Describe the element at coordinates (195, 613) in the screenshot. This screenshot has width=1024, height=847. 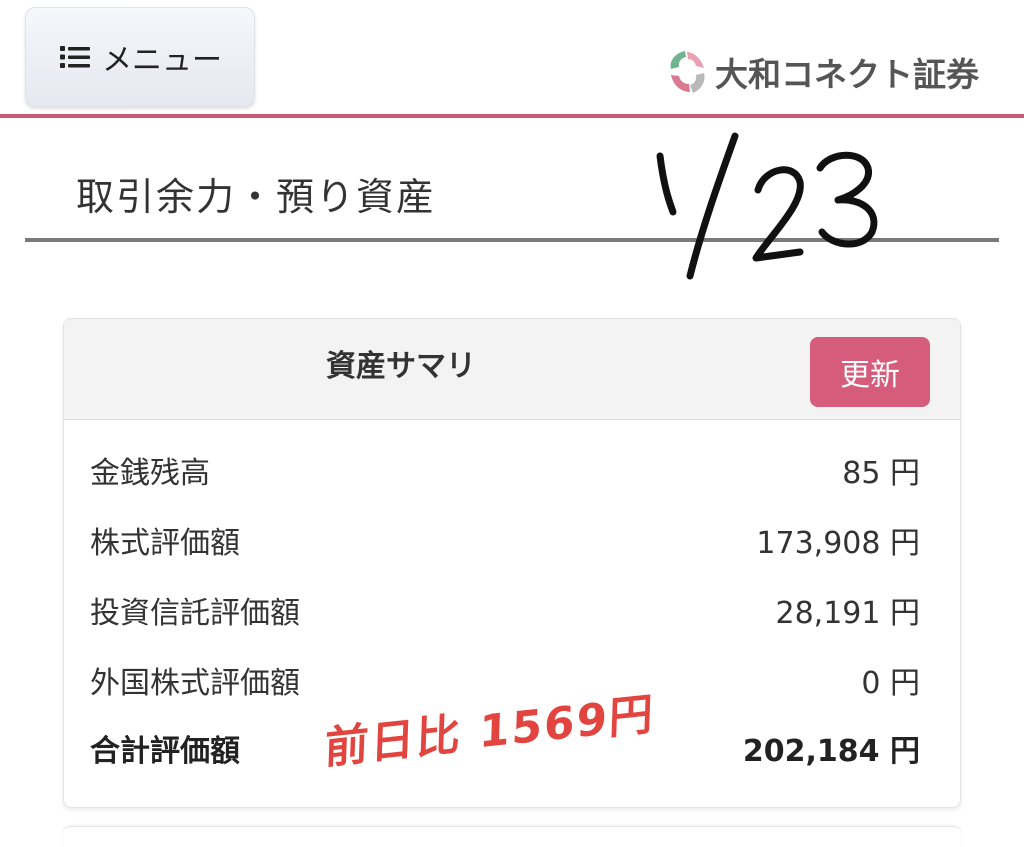
I see `row-label: 投資信託評価額` at that location.